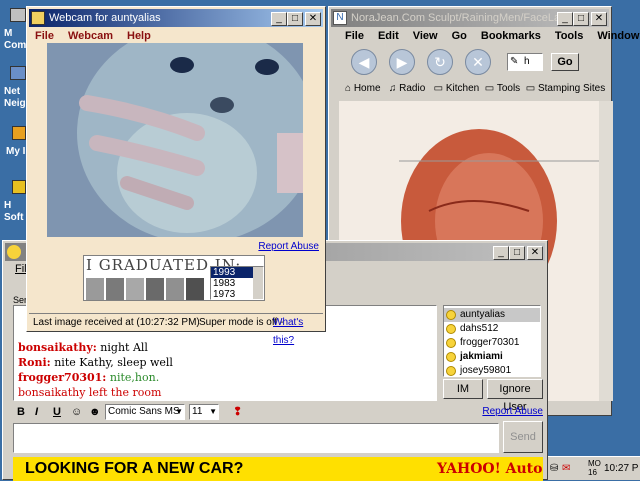 This screenshot has width=640, height=481. What do you see at coordinates (57, 412) in the screenshot?
I see `underline-button: U` at bounding box center [57, 412].